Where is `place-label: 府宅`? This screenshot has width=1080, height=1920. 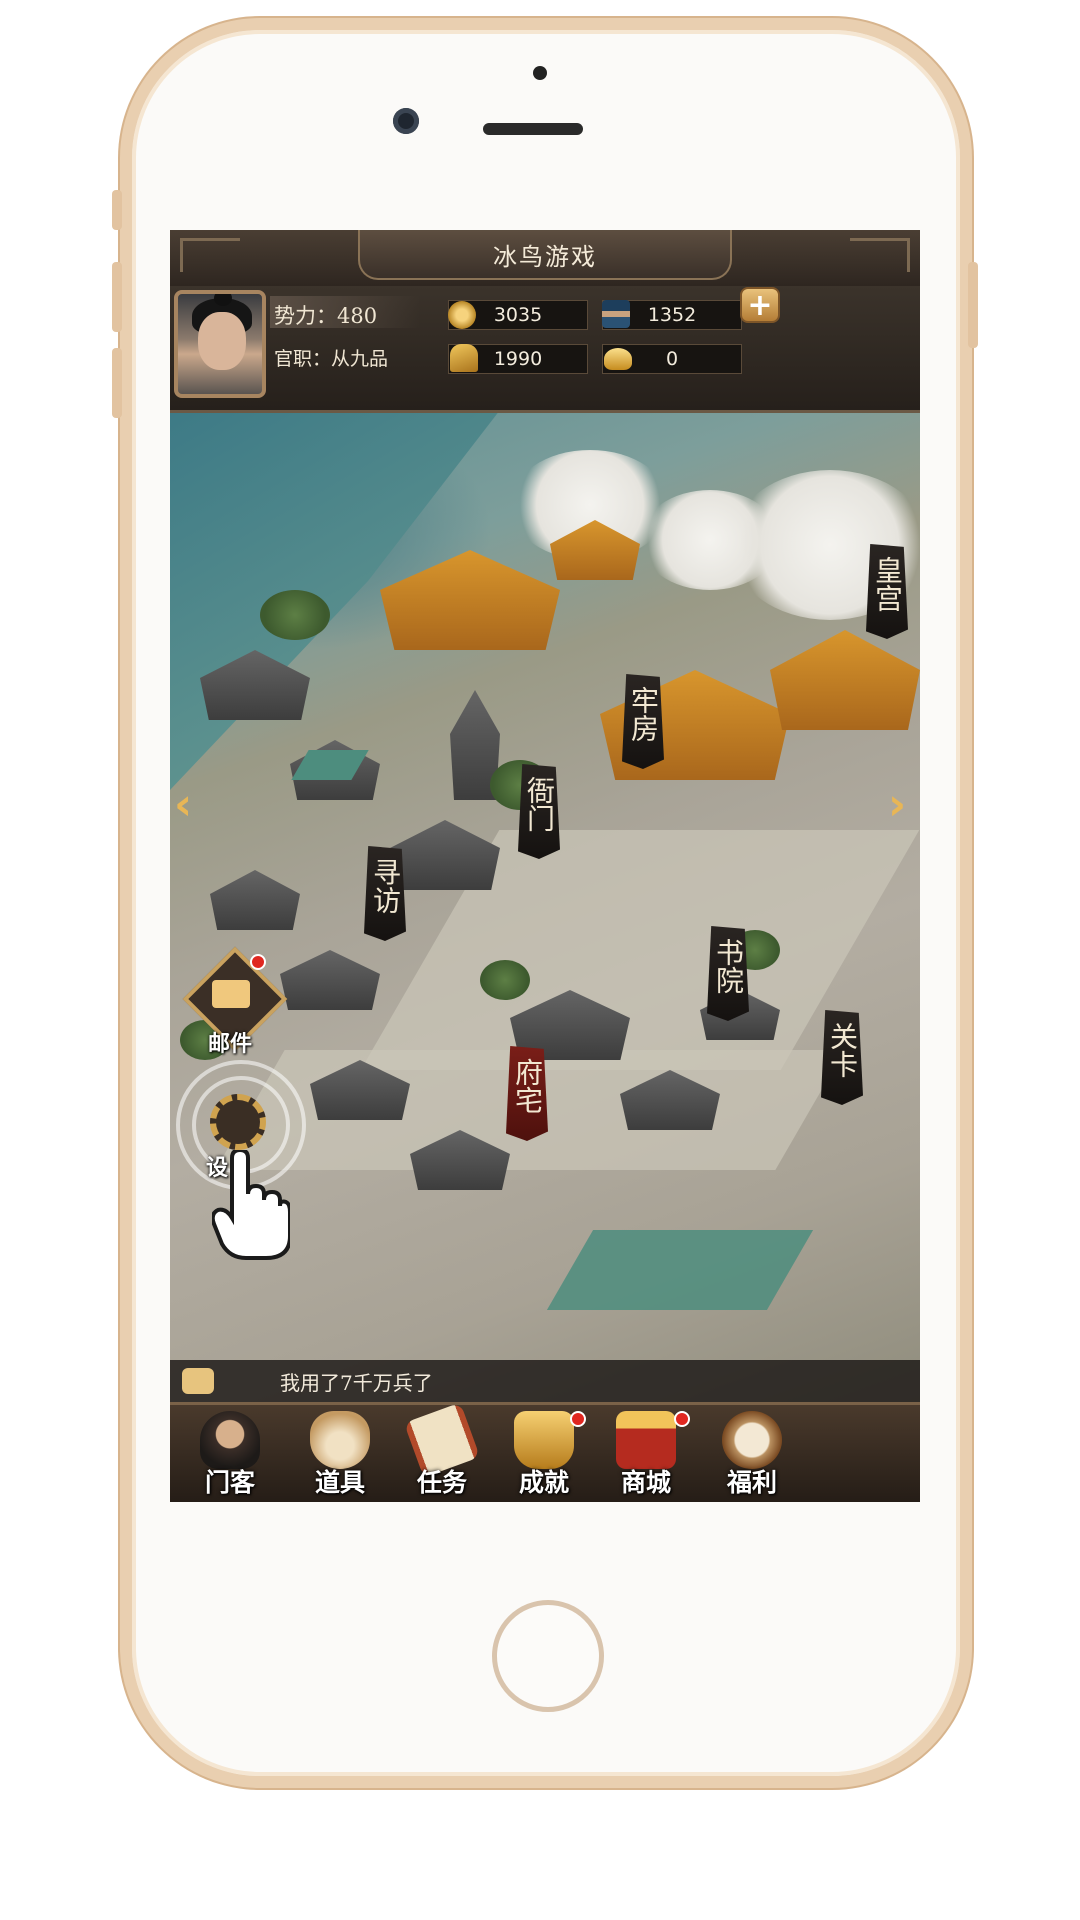 place-label: 府宅 is located at coordinates (527, 1086).